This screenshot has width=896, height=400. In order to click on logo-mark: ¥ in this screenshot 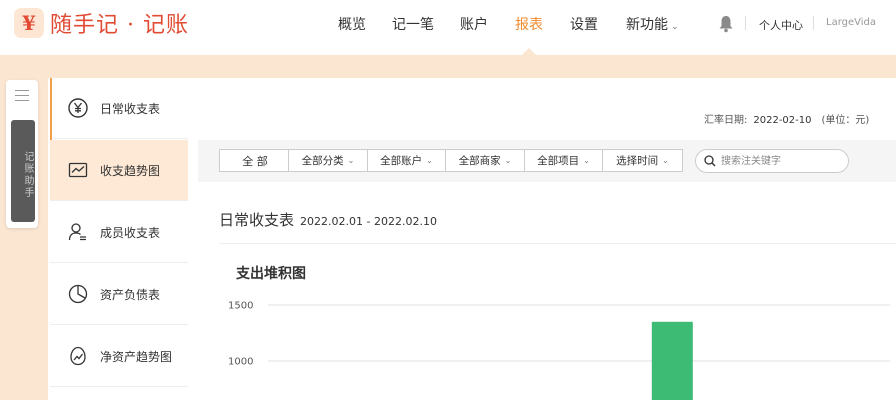, I will do `click(29, 23)`.